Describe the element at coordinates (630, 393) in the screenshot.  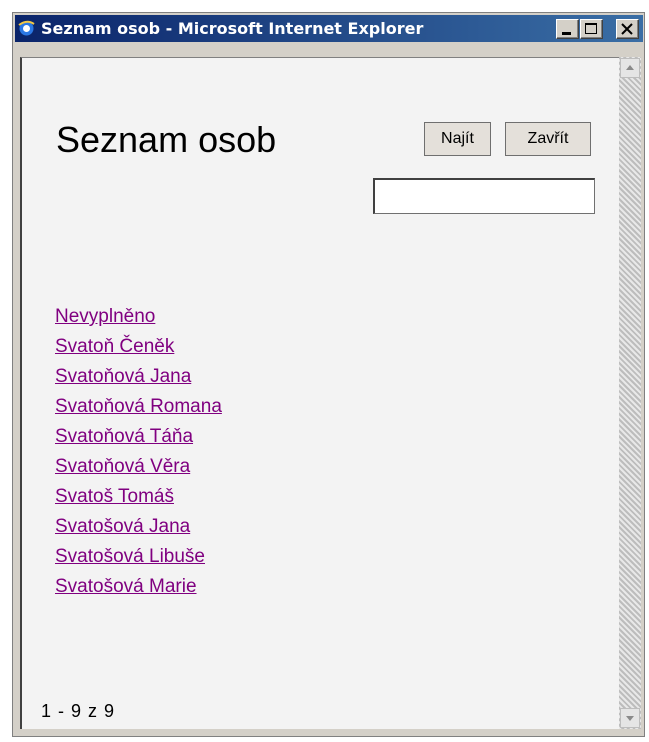
I see `vertical-scrollbar` at that location.